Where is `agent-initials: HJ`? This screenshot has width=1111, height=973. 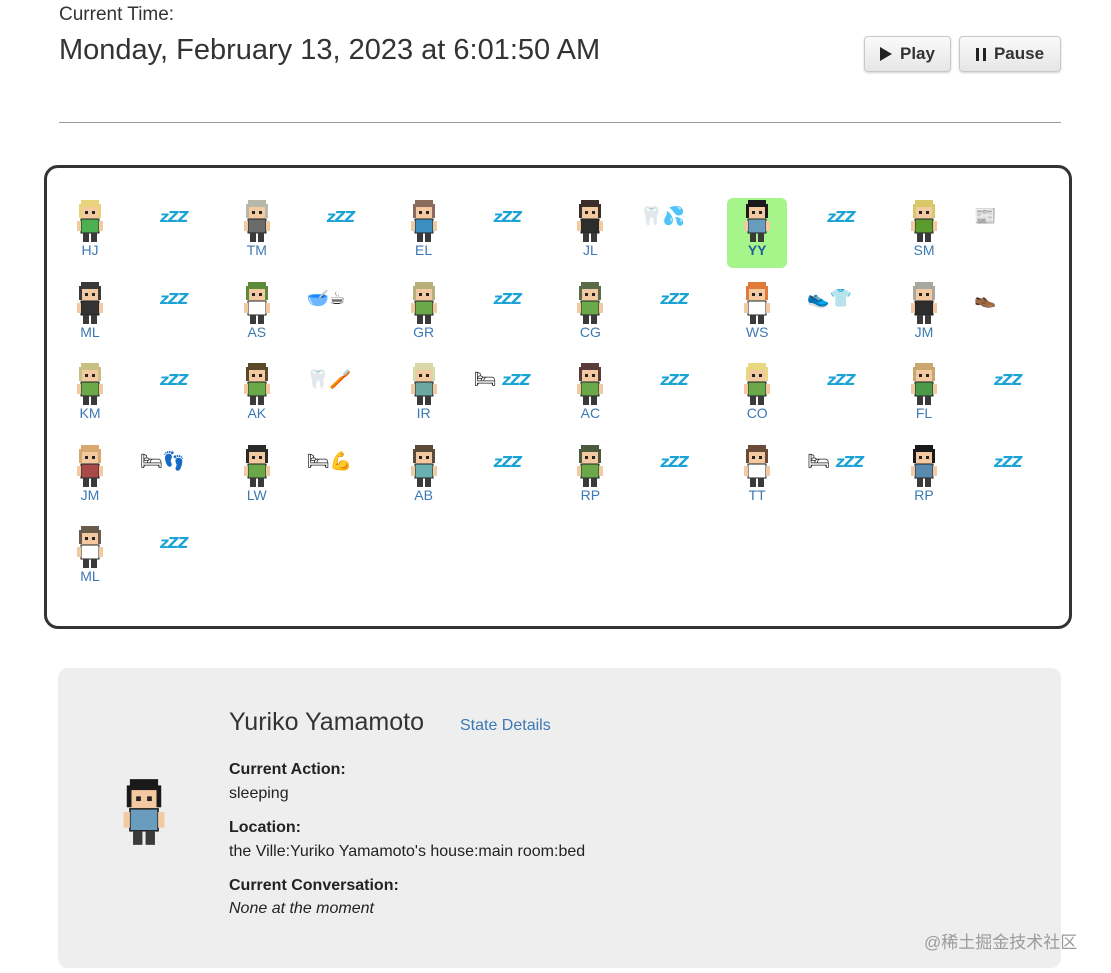 agent-initials: HJ is located at coordinates (90, 250).